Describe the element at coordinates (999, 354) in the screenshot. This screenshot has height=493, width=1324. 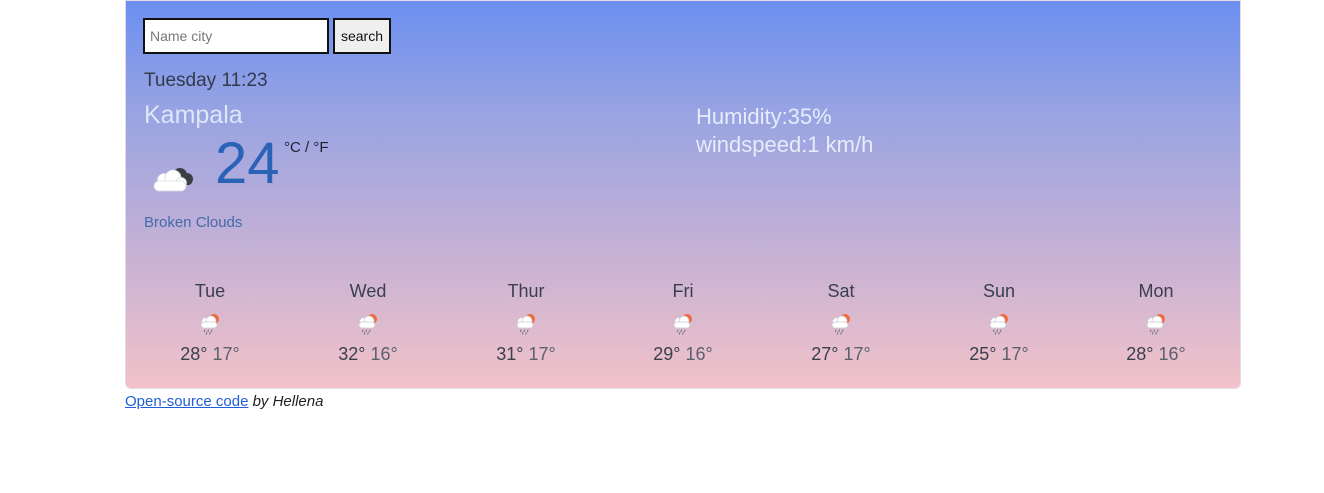
I see `forecast-temps: 25° 17°` at that location.